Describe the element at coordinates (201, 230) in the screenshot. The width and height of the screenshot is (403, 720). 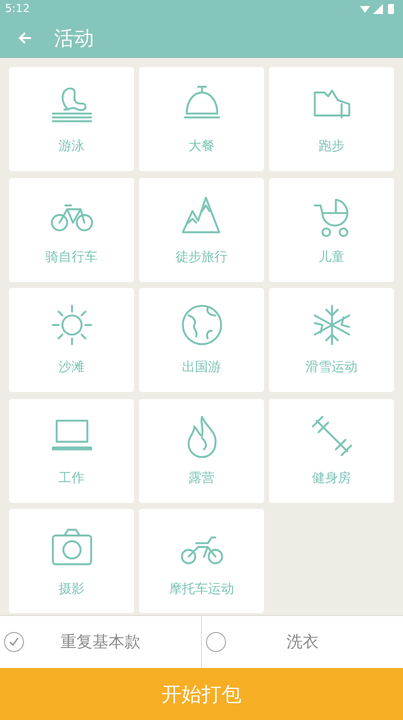
I see `activity-card: 徒步旅行` at that location.